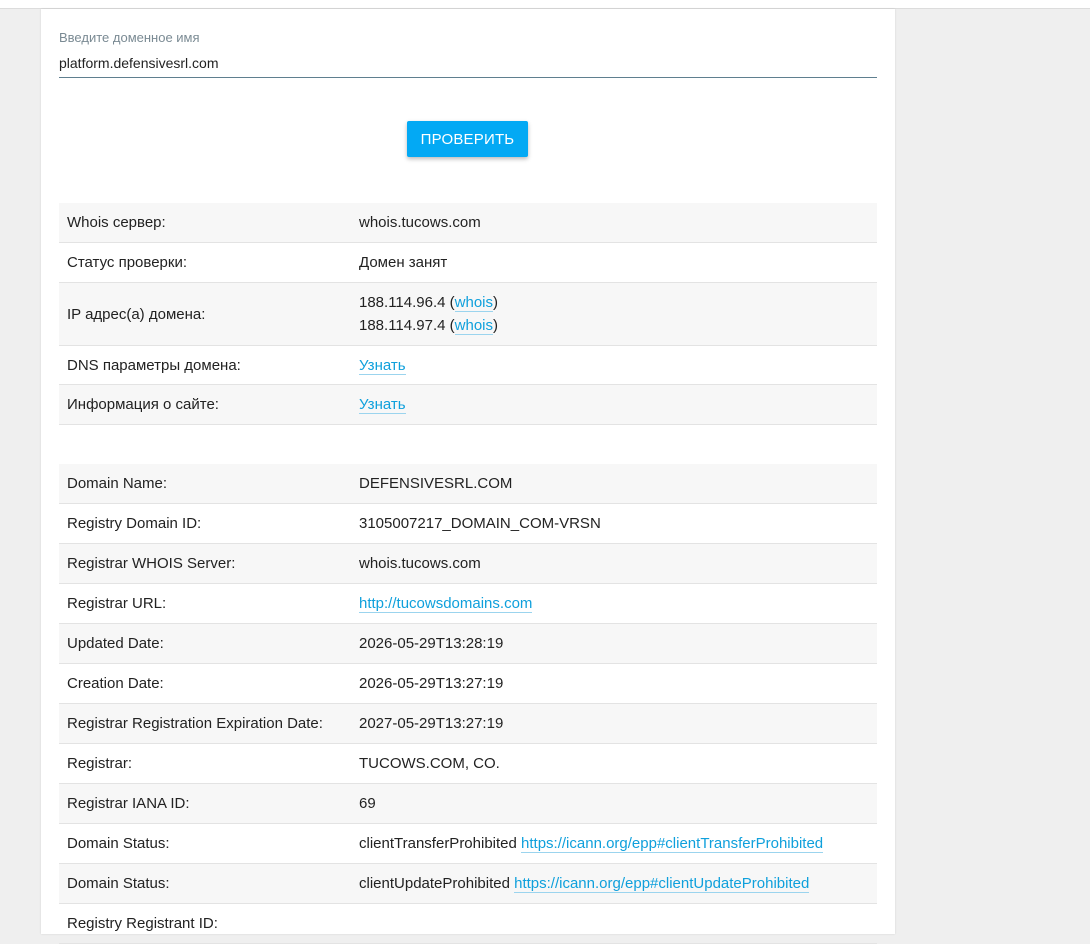 The height and width of the screenshot is (944, 1090). I want to click on site-info-link: Узнать, so click(382, 405).